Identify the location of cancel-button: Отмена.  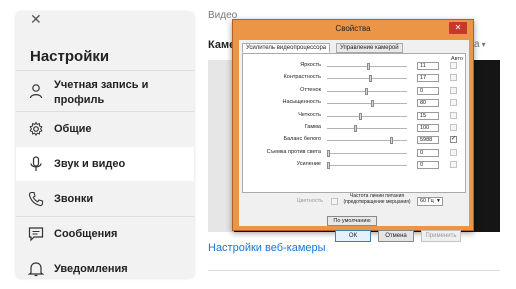
(396, 236).